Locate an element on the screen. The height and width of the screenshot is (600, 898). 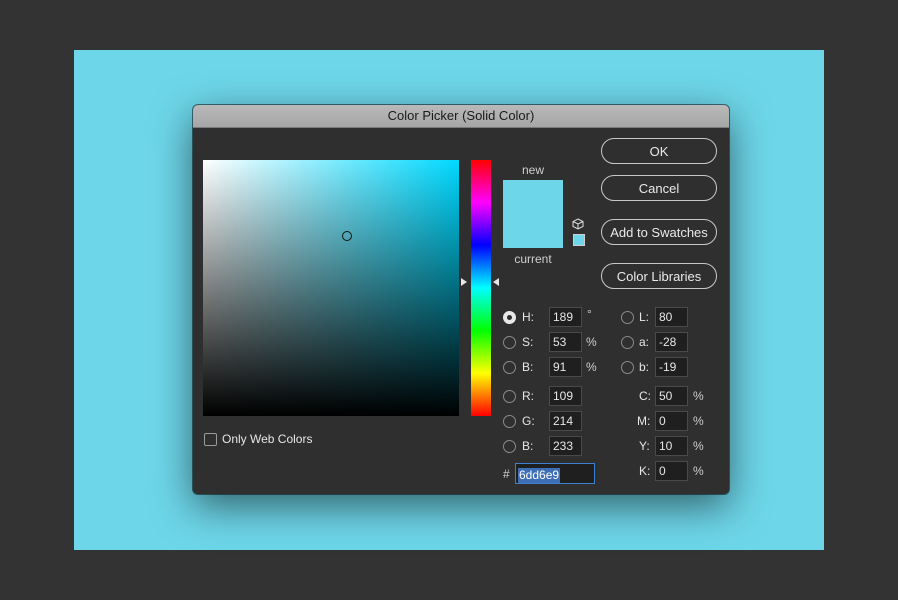
black-label: K: is located at coordinates (645, 471).